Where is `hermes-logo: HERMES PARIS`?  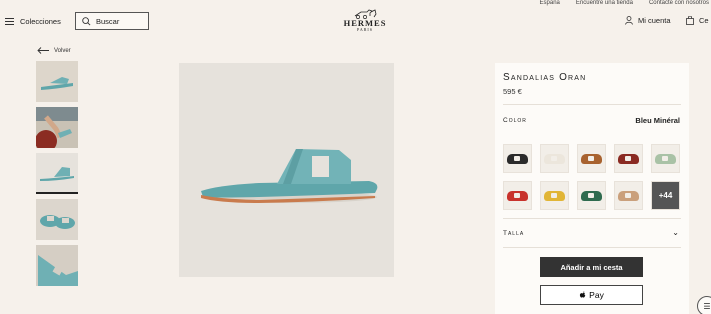 hermes-logo: HERMES PARIS is located at coordinates (365, 22).